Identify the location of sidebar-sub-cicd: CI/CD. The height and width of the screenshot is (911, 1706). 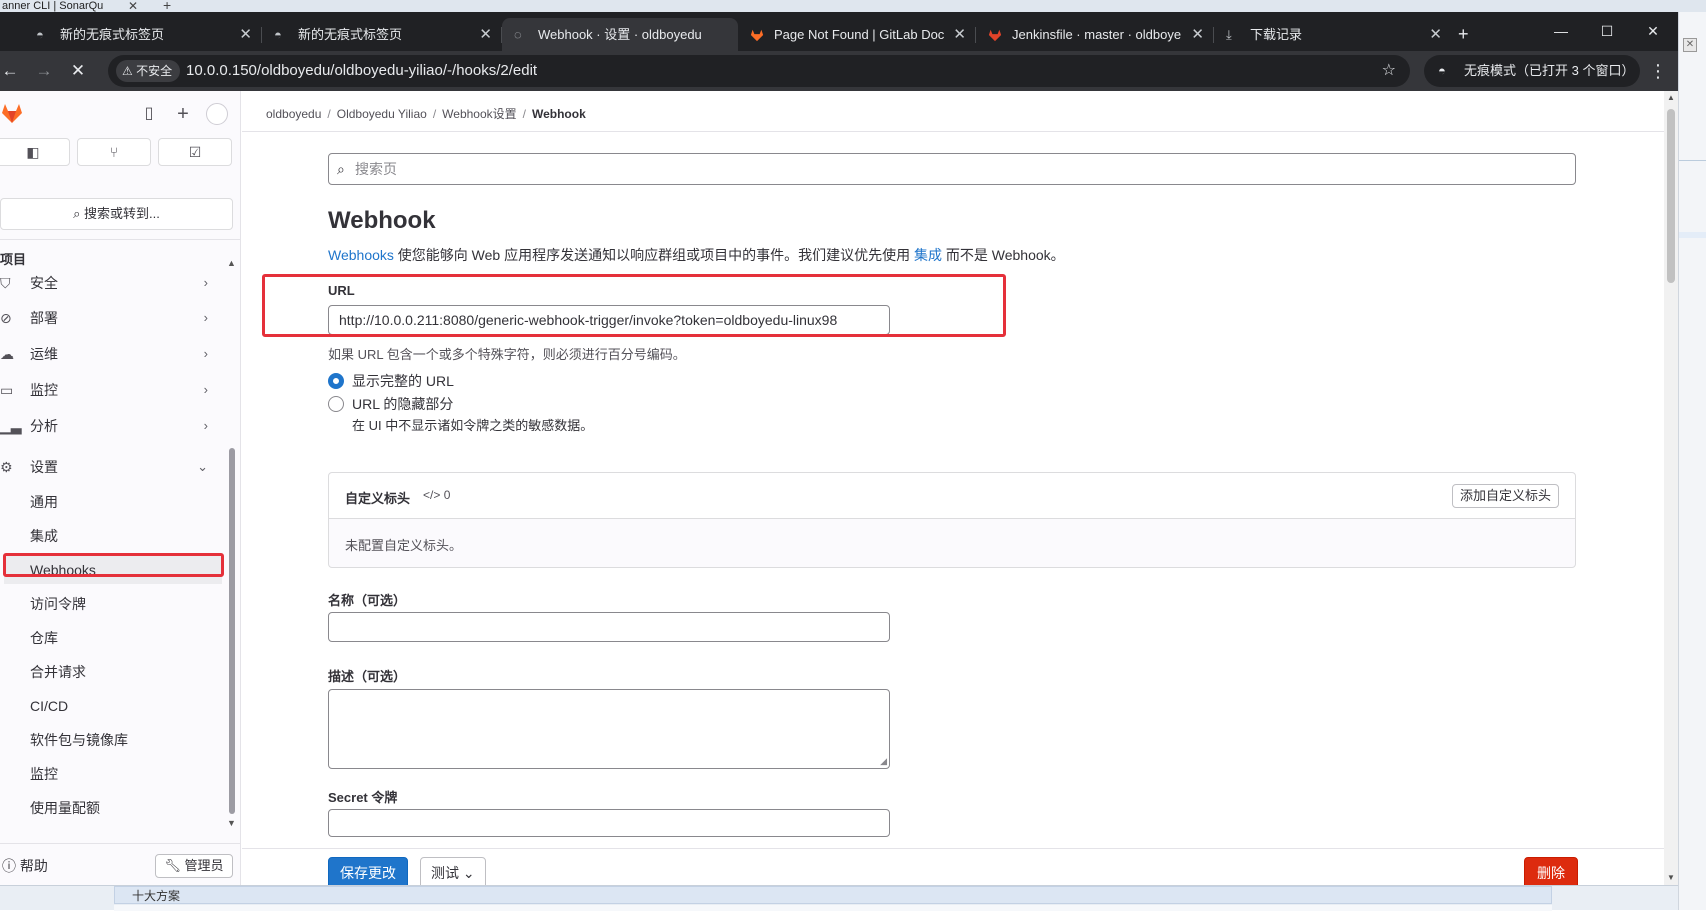
(49, 706).